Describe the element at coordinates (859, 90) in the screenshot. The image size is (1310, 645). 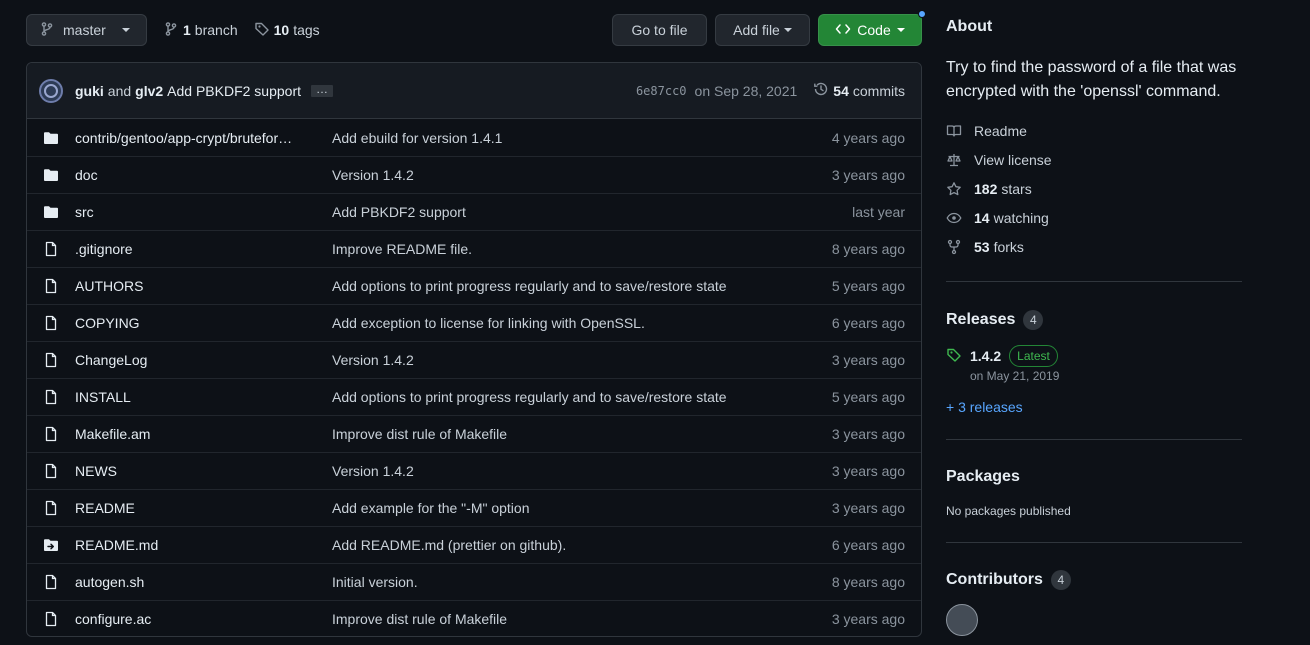
I see `commits-history-link: 54 commits` at that location.